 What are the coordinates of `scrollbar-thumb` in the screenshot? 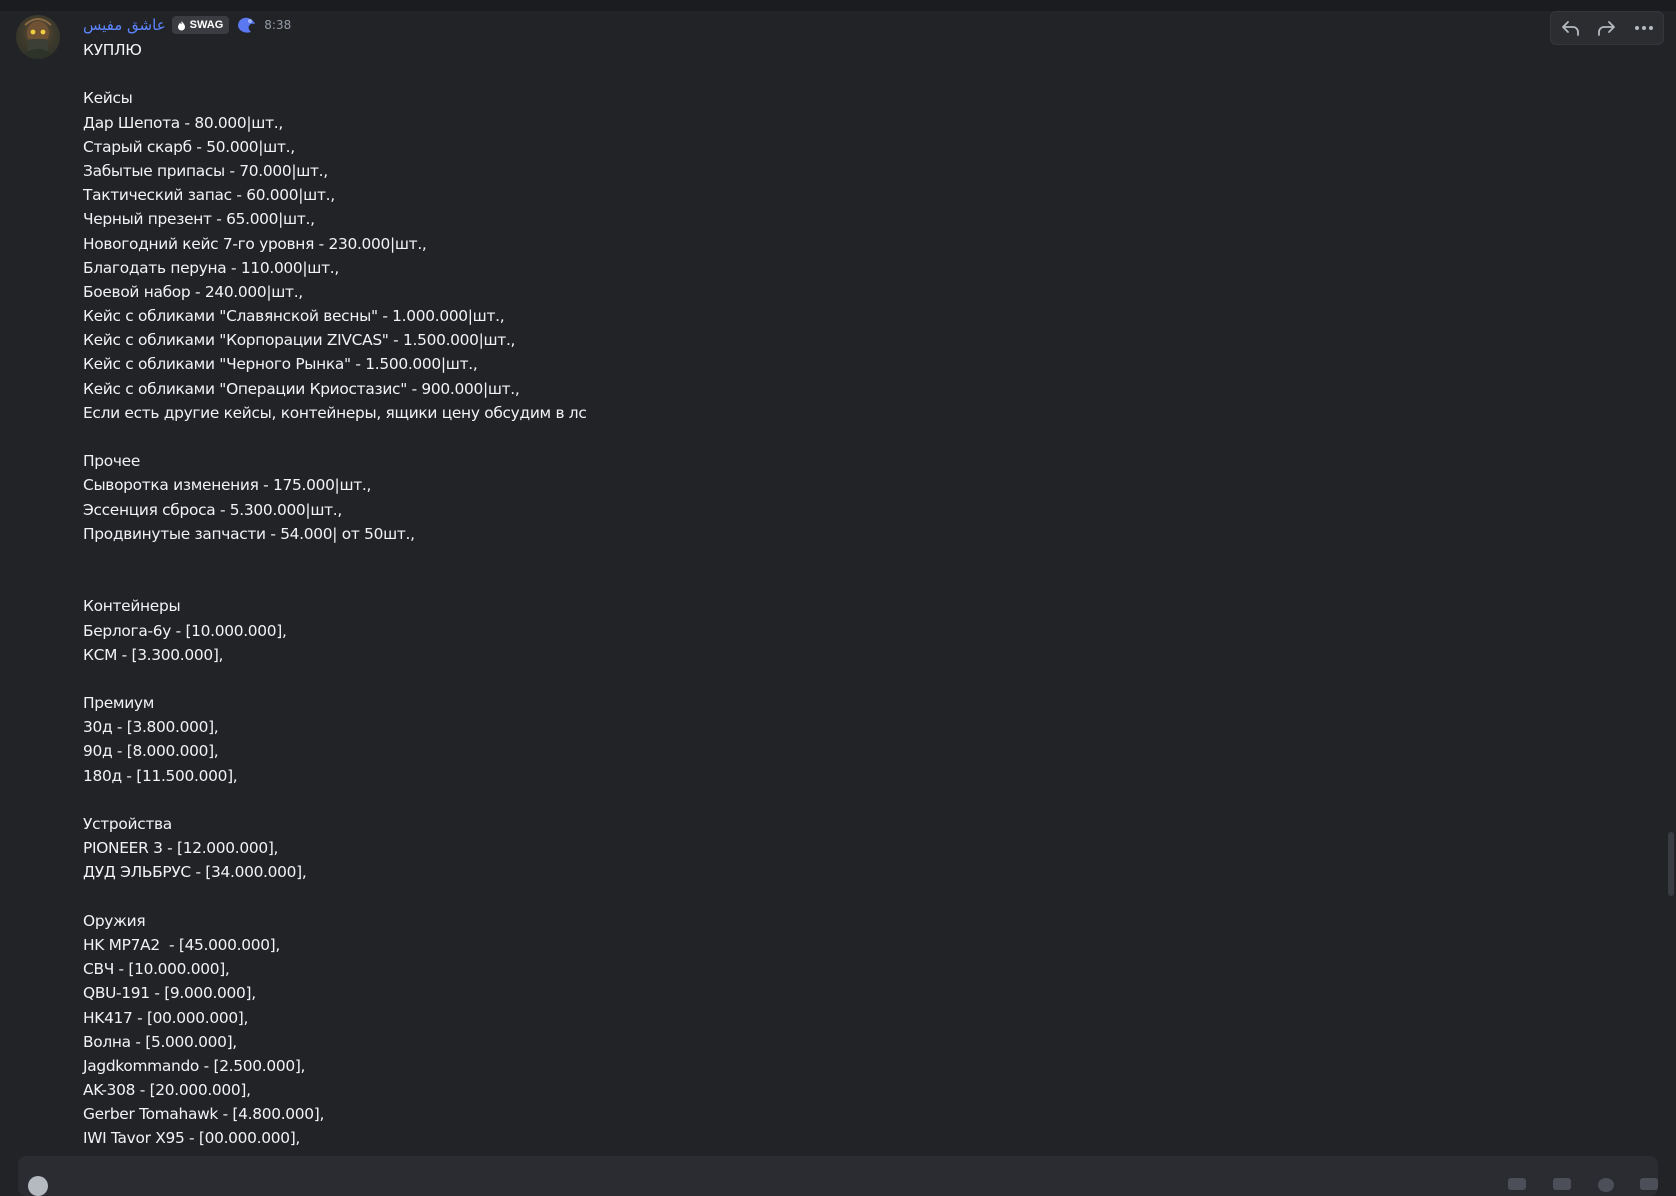 It's located at (1671, 864).